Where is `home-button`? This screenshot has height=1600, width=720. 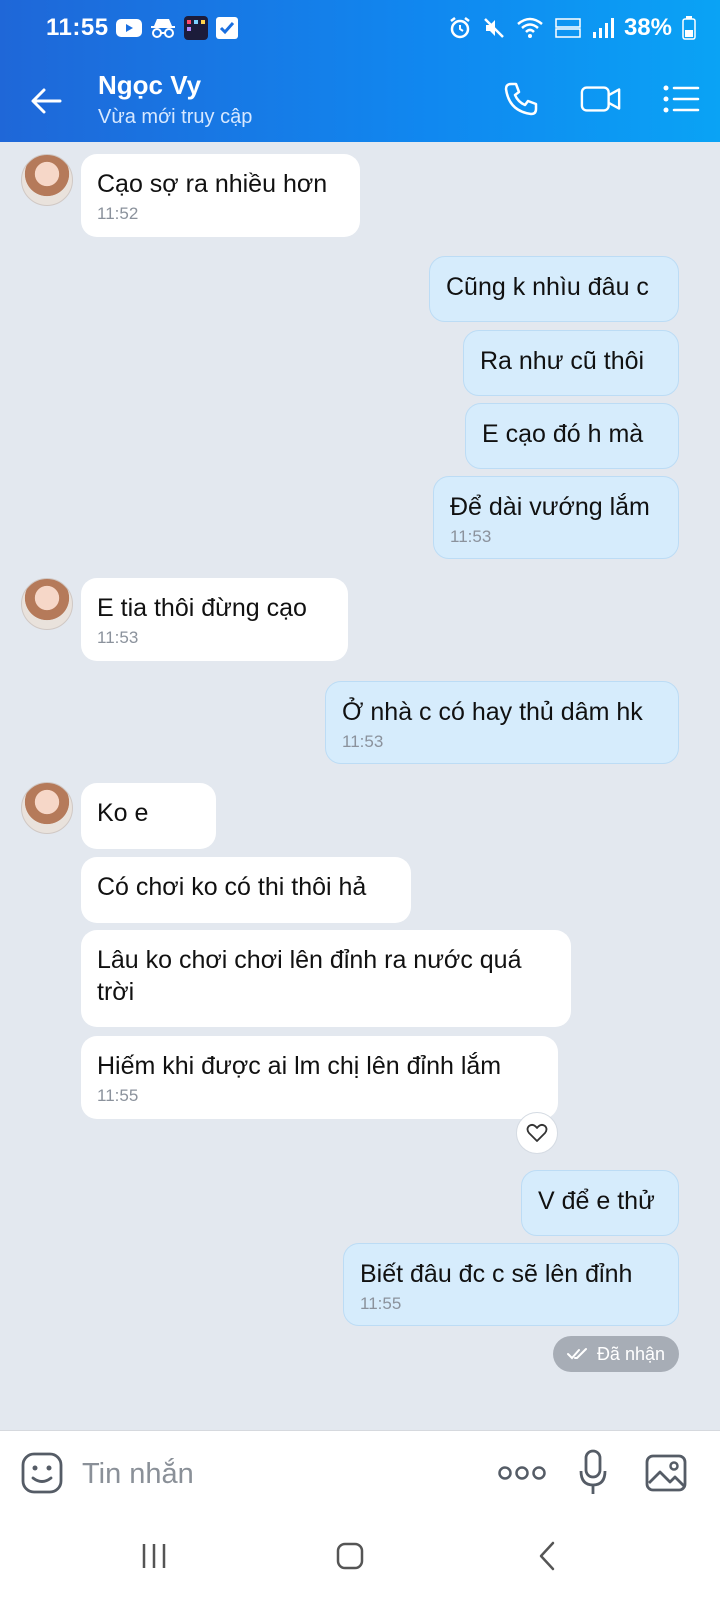 home-button is located at coordinates (350, 1556).